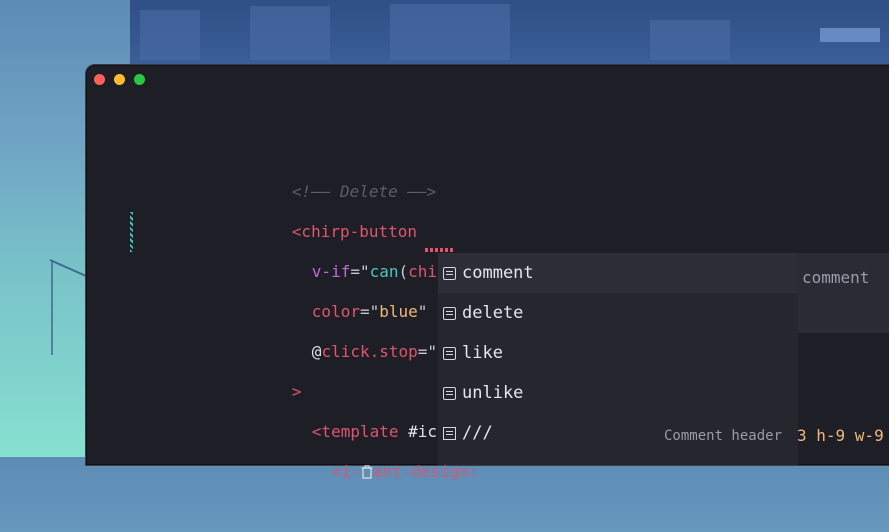  I want to click on suggest-label: like, so click(482, 353).